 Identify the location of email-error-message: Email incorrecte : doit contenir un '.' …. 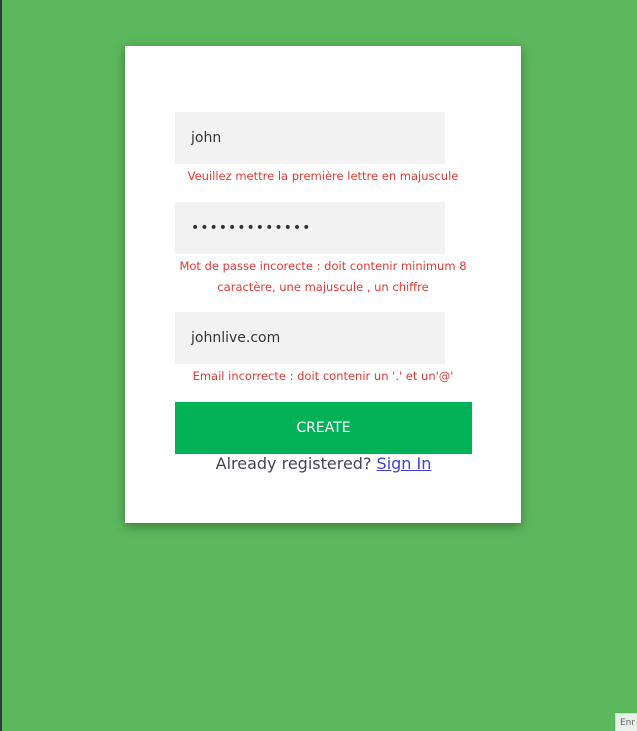
(323, 376).